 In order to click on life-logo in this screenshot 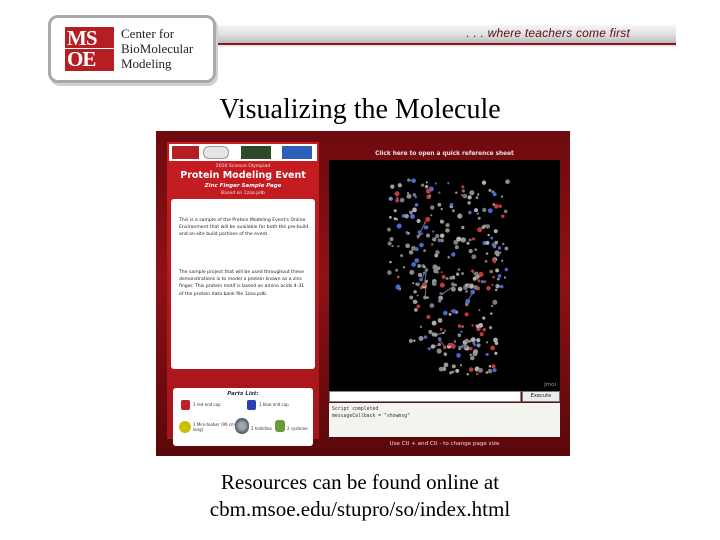, I will do `click(297, 152)`.